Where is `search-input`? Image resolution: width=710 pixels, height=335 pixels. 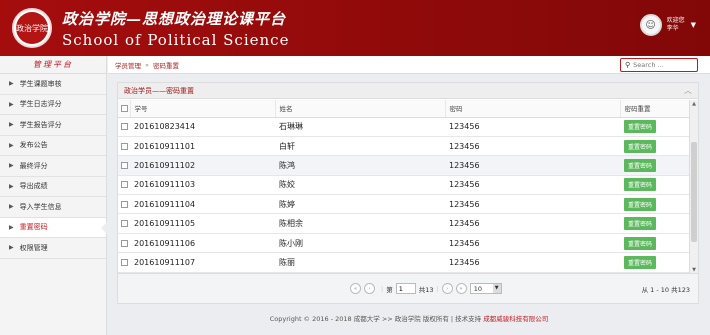
search-input is located at coordinates (663, 65).